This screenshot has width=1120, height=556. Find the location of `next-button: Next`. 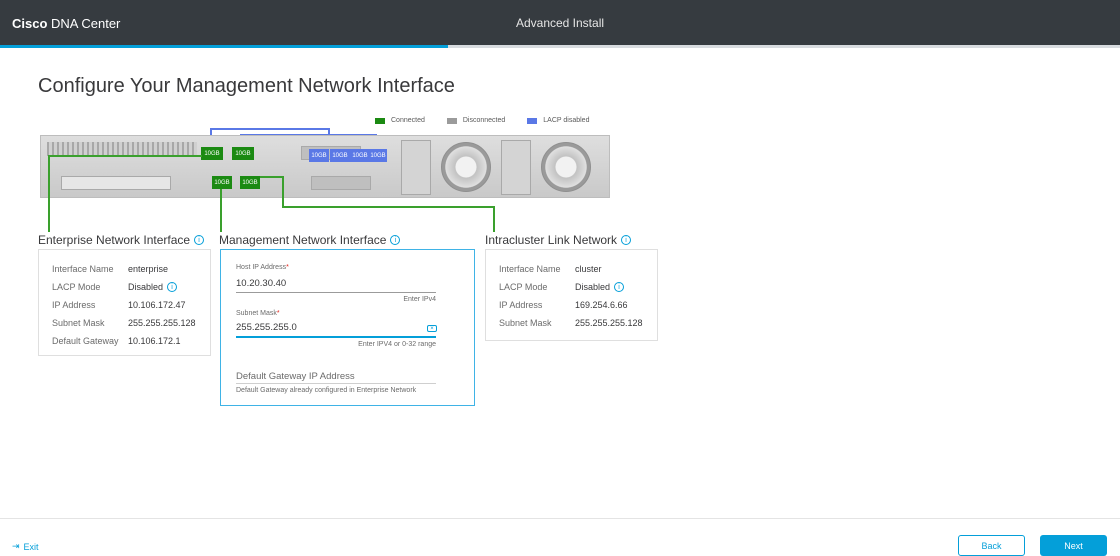

next-button: Next is located at coordinates (1073, 545).